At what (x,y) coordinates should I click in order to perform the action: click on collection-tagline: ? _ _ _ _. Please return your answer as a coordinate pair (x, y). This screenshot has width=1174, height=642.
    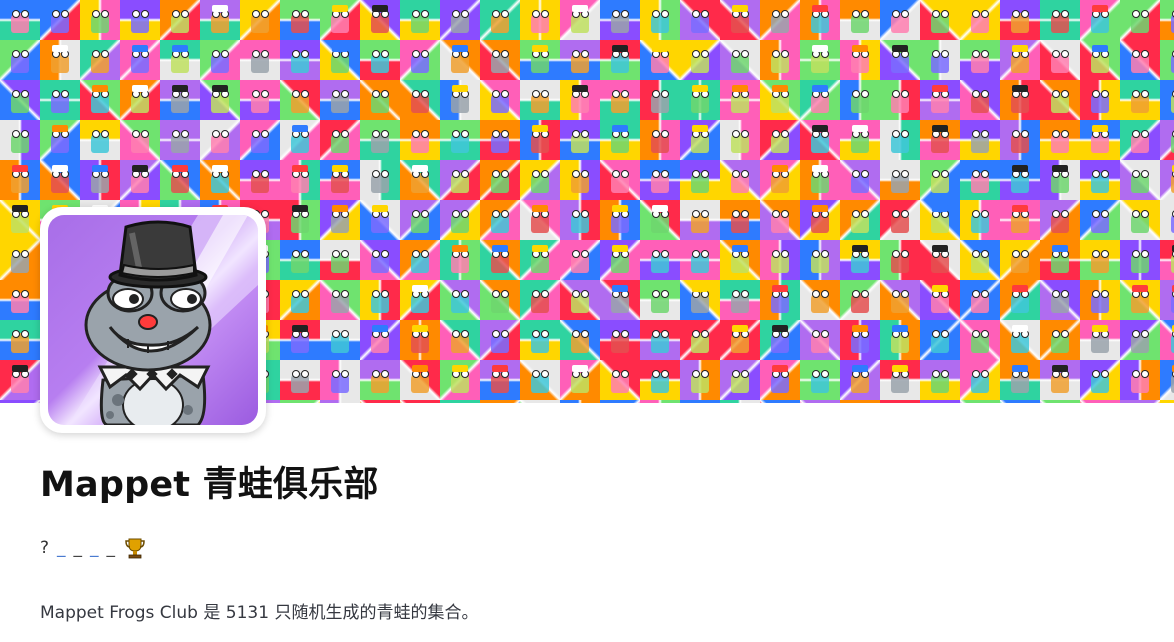
    Looking at the image, I should click on (92, 548).